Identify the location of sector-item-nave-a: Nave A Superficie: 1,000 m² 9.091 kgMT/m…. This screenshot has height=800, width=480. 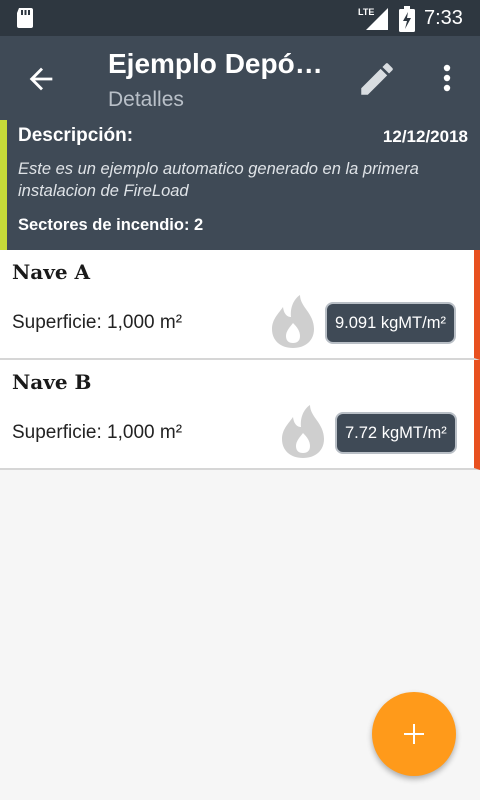
(240, 305).